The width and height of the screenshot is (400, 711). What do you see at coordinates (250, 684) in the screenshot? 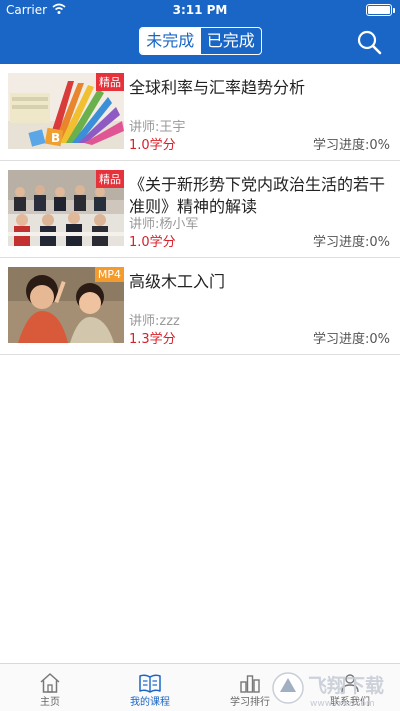
I see `ranking-icon` at bounding box center [250, 684].